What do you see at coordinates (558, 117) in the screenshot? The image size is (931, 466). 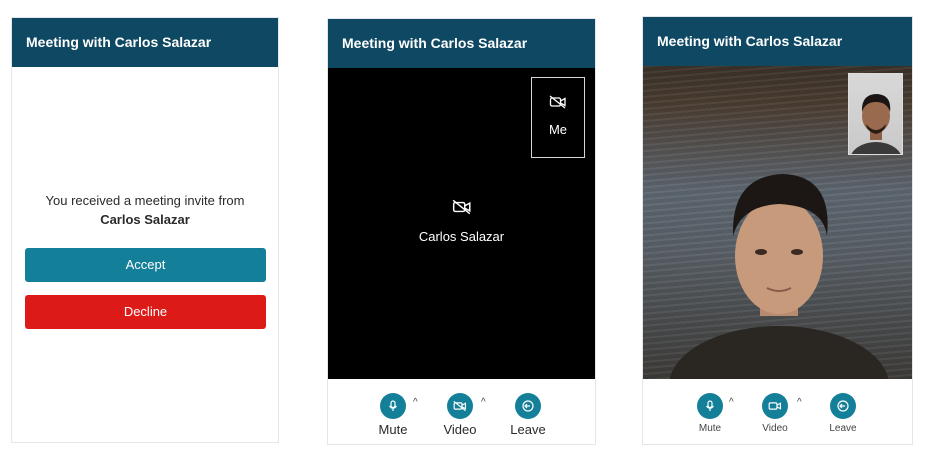 I see `self-video-tile: Me` at bounding box center [558, 117].